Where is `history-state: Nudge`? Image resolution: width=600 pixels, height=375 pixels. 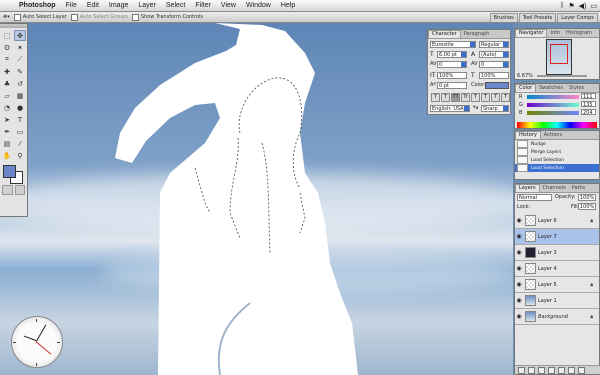 history-state: Nudge is located at coordinates (557, 144).